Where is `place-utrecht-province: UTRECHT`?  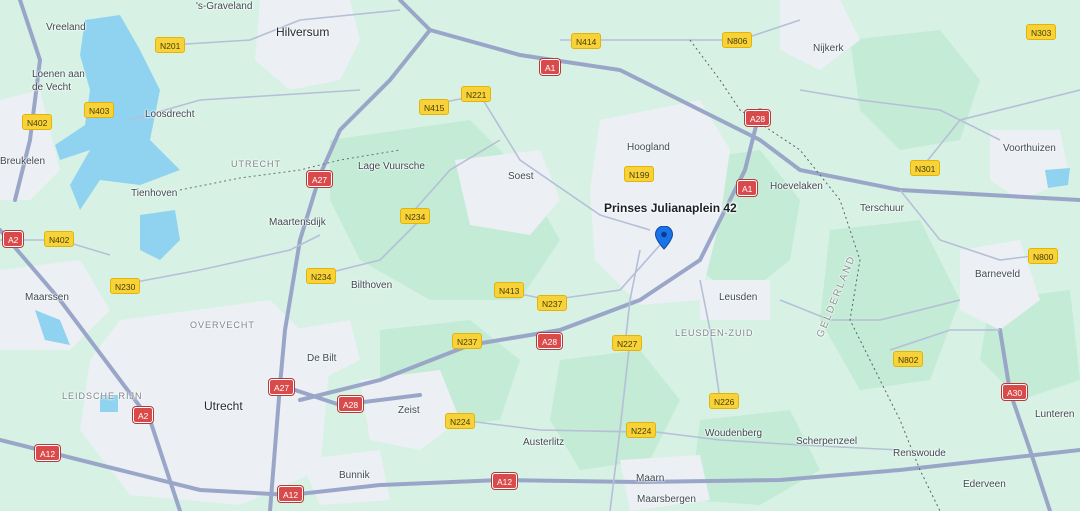
place-utrecht-province: UTRECHT is located at coordinates (256, 164).